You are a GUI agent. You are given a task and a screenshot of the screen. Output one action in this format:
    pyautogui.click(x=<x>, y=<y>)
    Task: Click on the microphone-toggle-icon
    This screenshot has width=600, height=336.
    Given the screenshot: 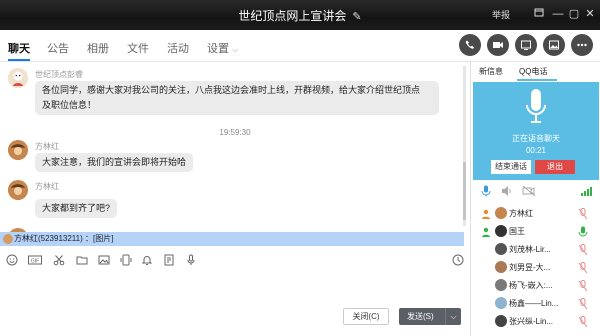 What is the action you would take?
    pyautogui.click(x=486, y=192)
    